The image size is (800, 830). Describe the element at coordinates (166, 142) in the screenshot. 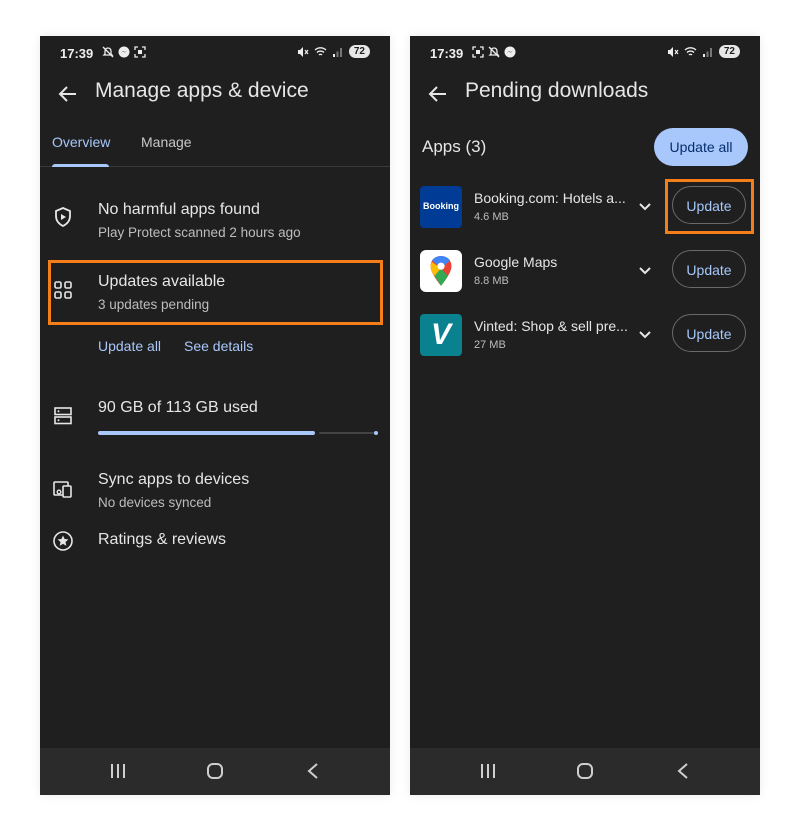

I see `tab-manage: Manage` at that location.